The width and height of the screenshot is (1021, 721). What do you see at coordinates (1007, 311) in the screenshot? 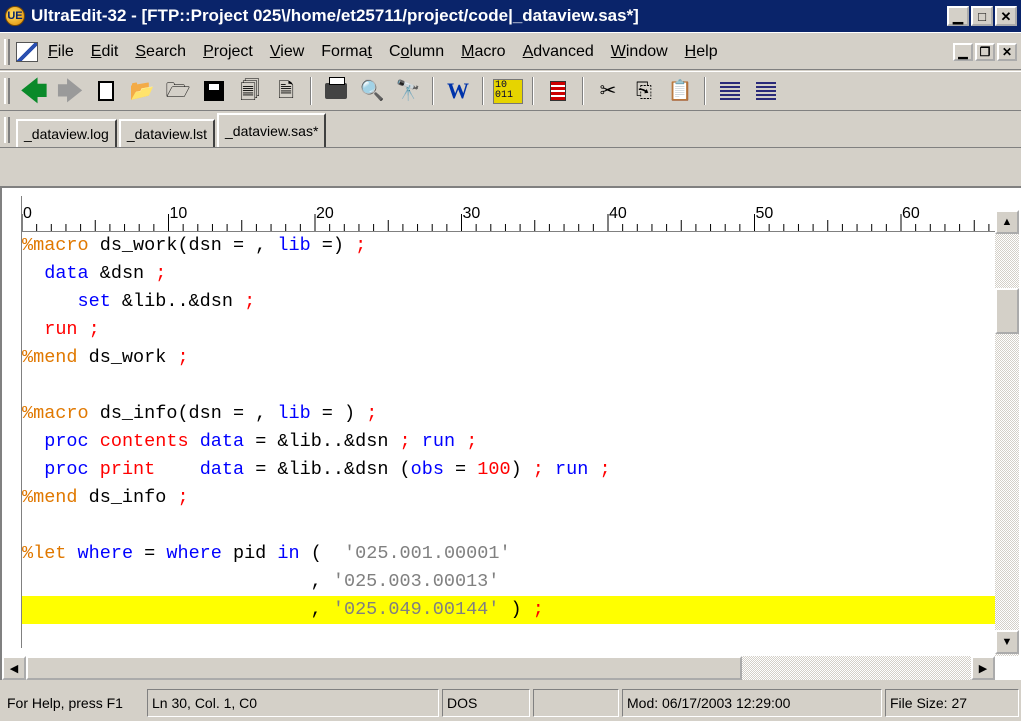
I see `vertical-scroll-thumb` at bounding box center [1007, 311].